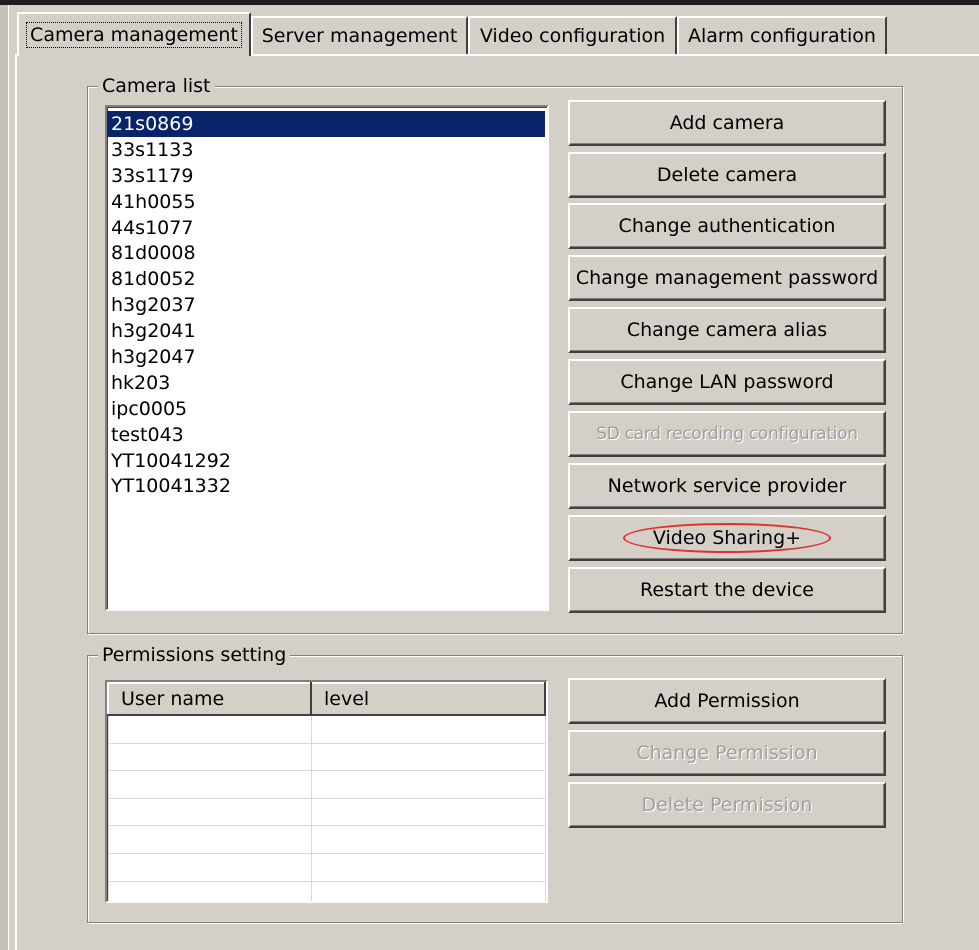 The image size is (979, 950). I want to click on add-camera-button: Add camera, so click(727, 123).